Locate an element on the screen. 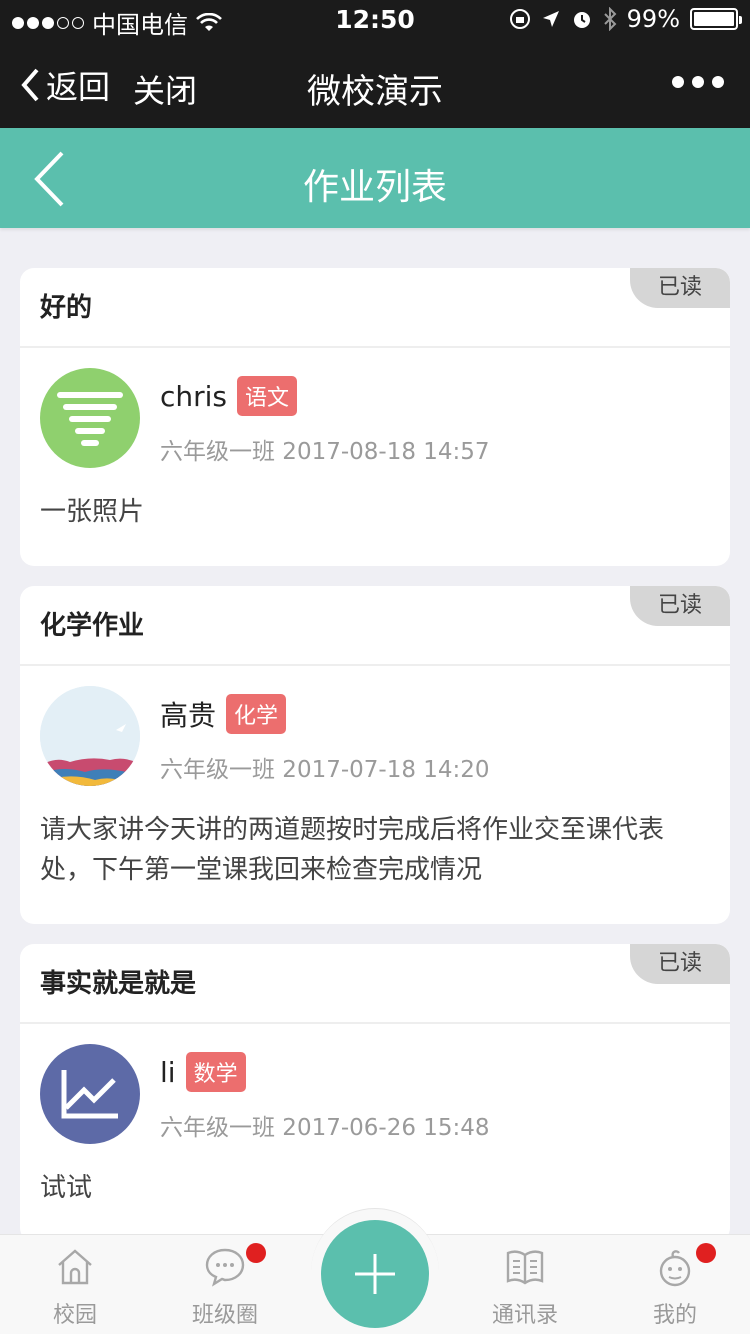  tab-label: 我的 is located at coordinates (674, 1315).